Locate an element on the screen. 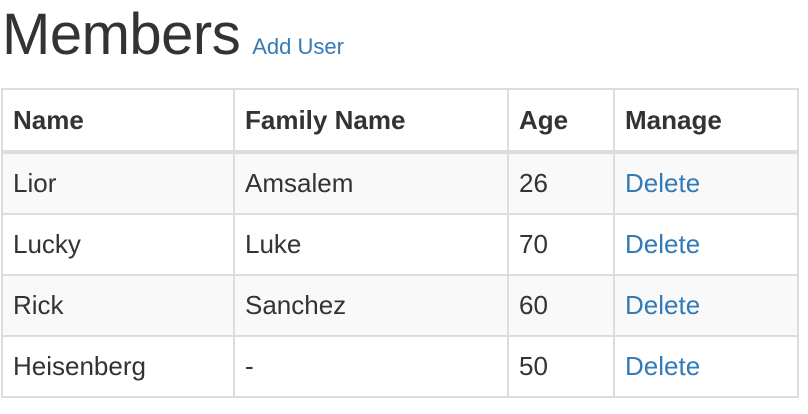 This screenshot has width=808, height=414. column-header-age: Age is located at coordinates (561, 121).